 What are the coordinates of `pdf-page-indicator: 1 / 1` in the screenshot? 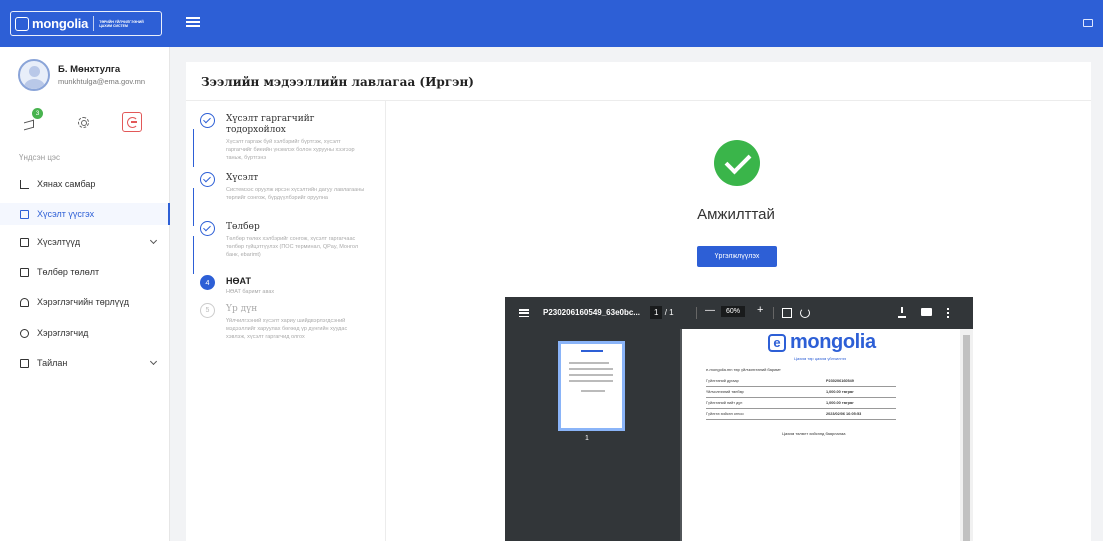 It's located at (662, 312).